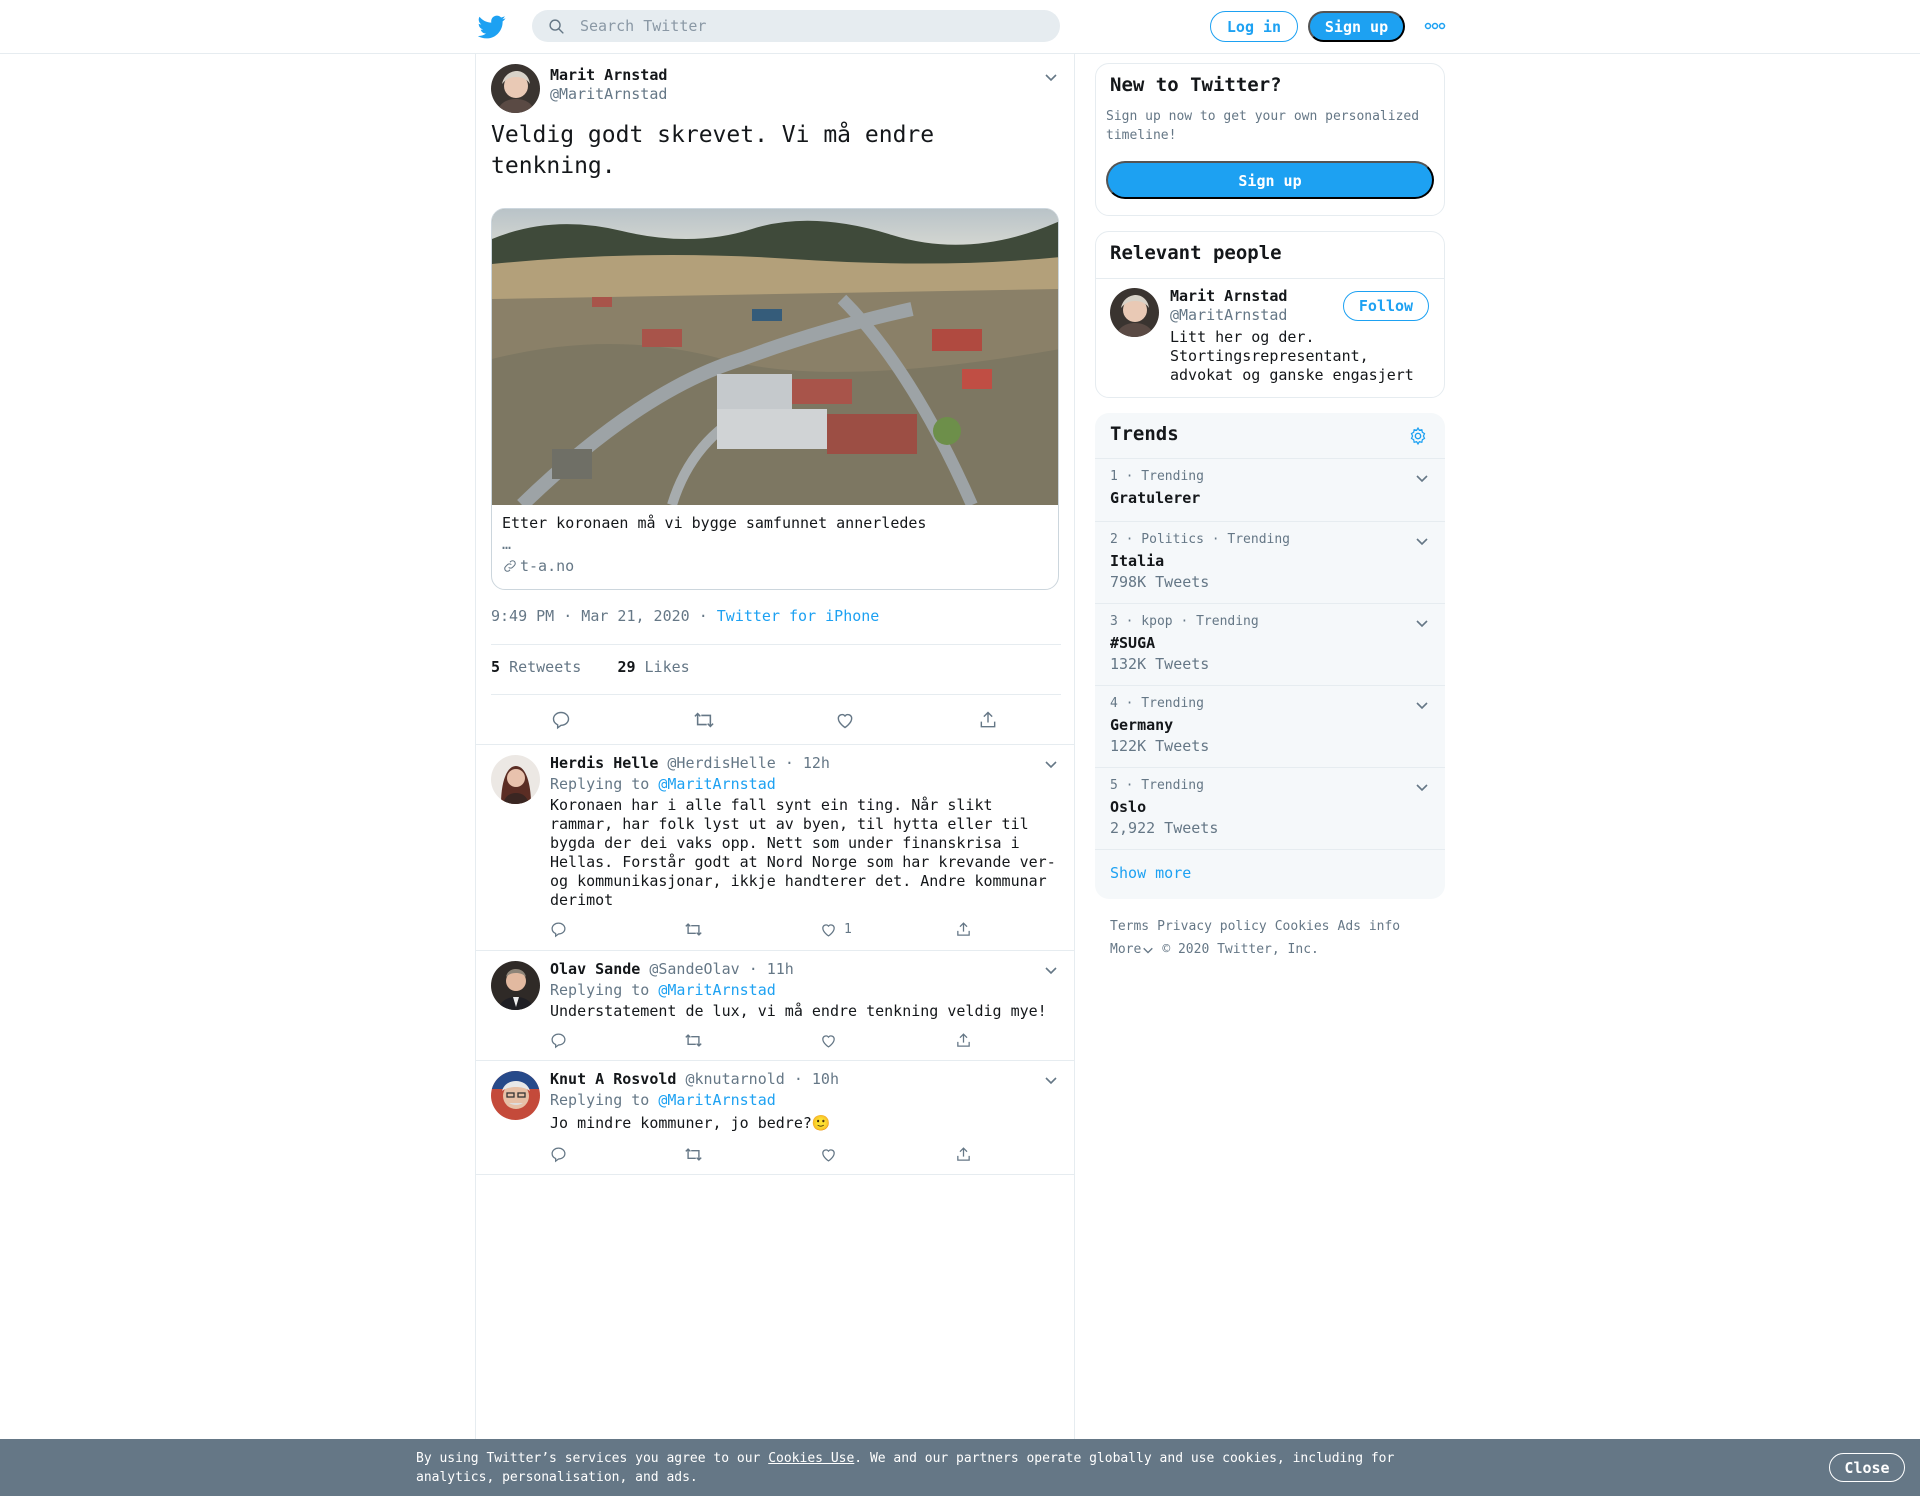 This screenshot has width=1920, height=1496. I want to click on reply-time: · 11h, so click(771, 969).